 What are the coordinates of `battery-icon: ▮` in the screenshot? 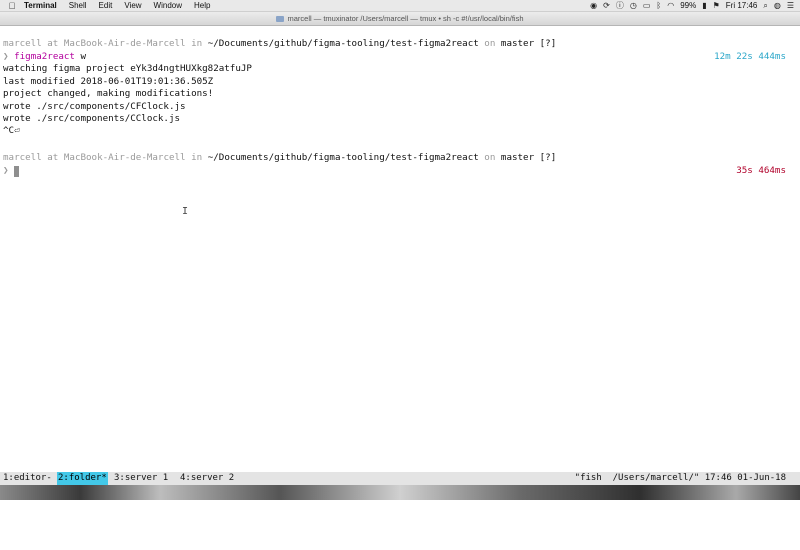 It's located at (704, 5).